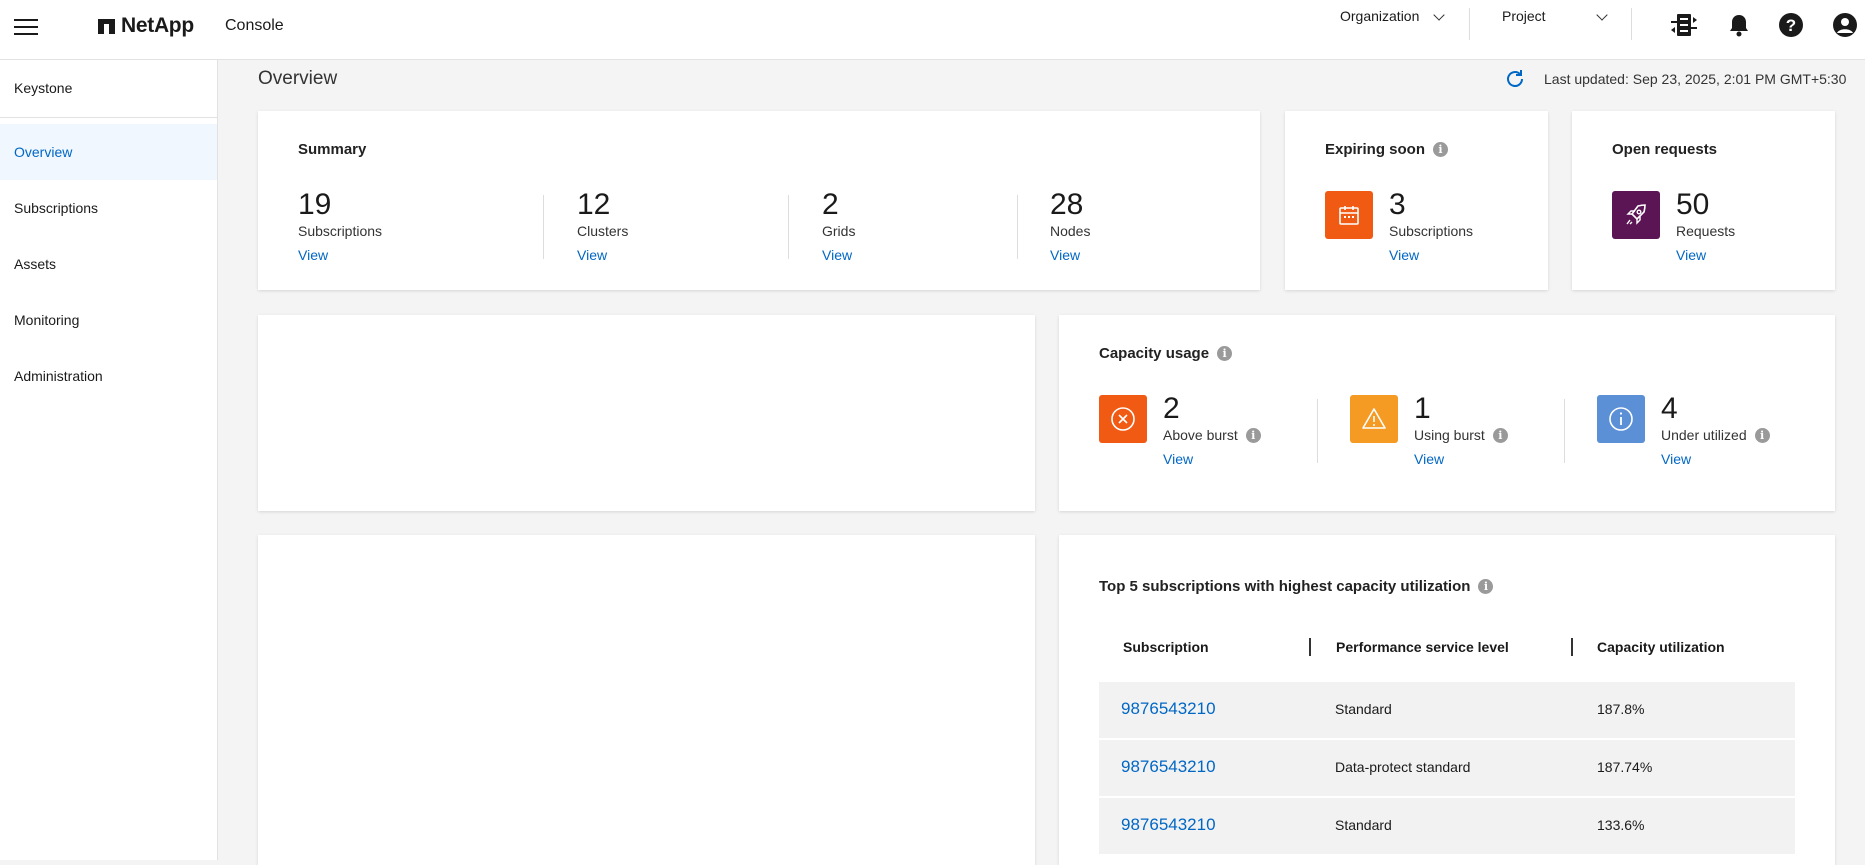  Describe the element at coordinates (1070, 231) in the screenshot. I see `stat-label: Nodes` at that location.